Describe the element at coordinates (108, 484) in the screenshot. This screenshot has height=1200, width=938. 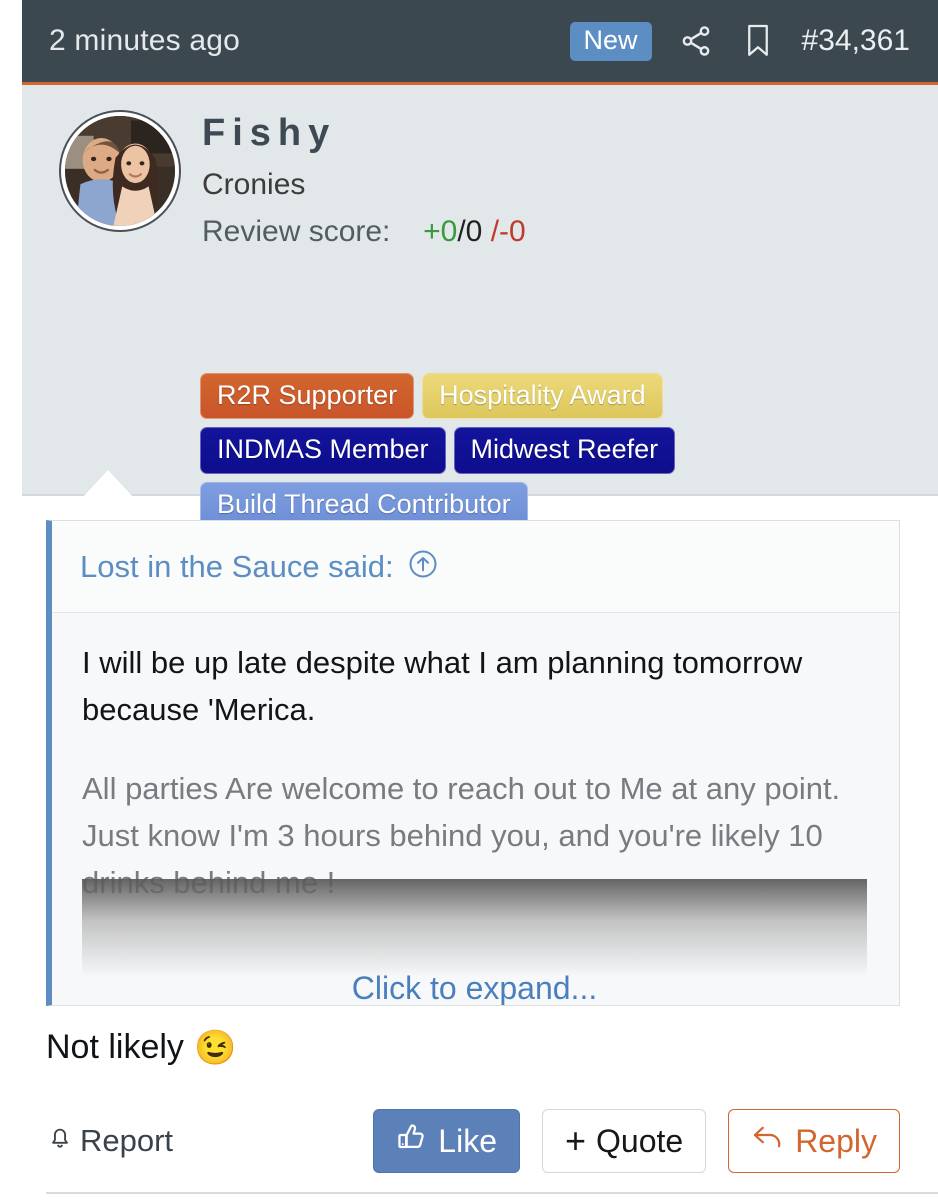
I see `bubble-tail` at that location.